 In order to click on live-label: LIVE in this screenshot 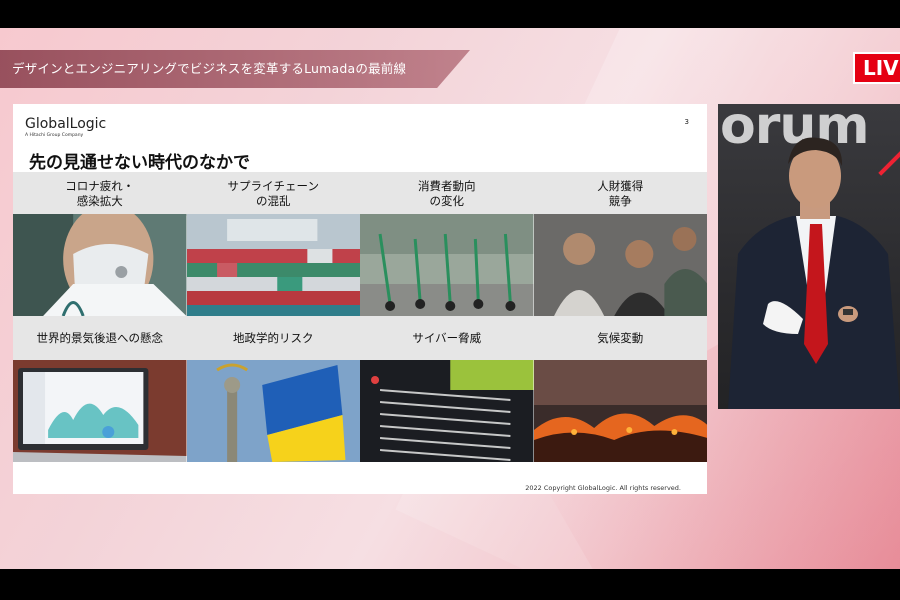, I will do `click(881, 68)`.